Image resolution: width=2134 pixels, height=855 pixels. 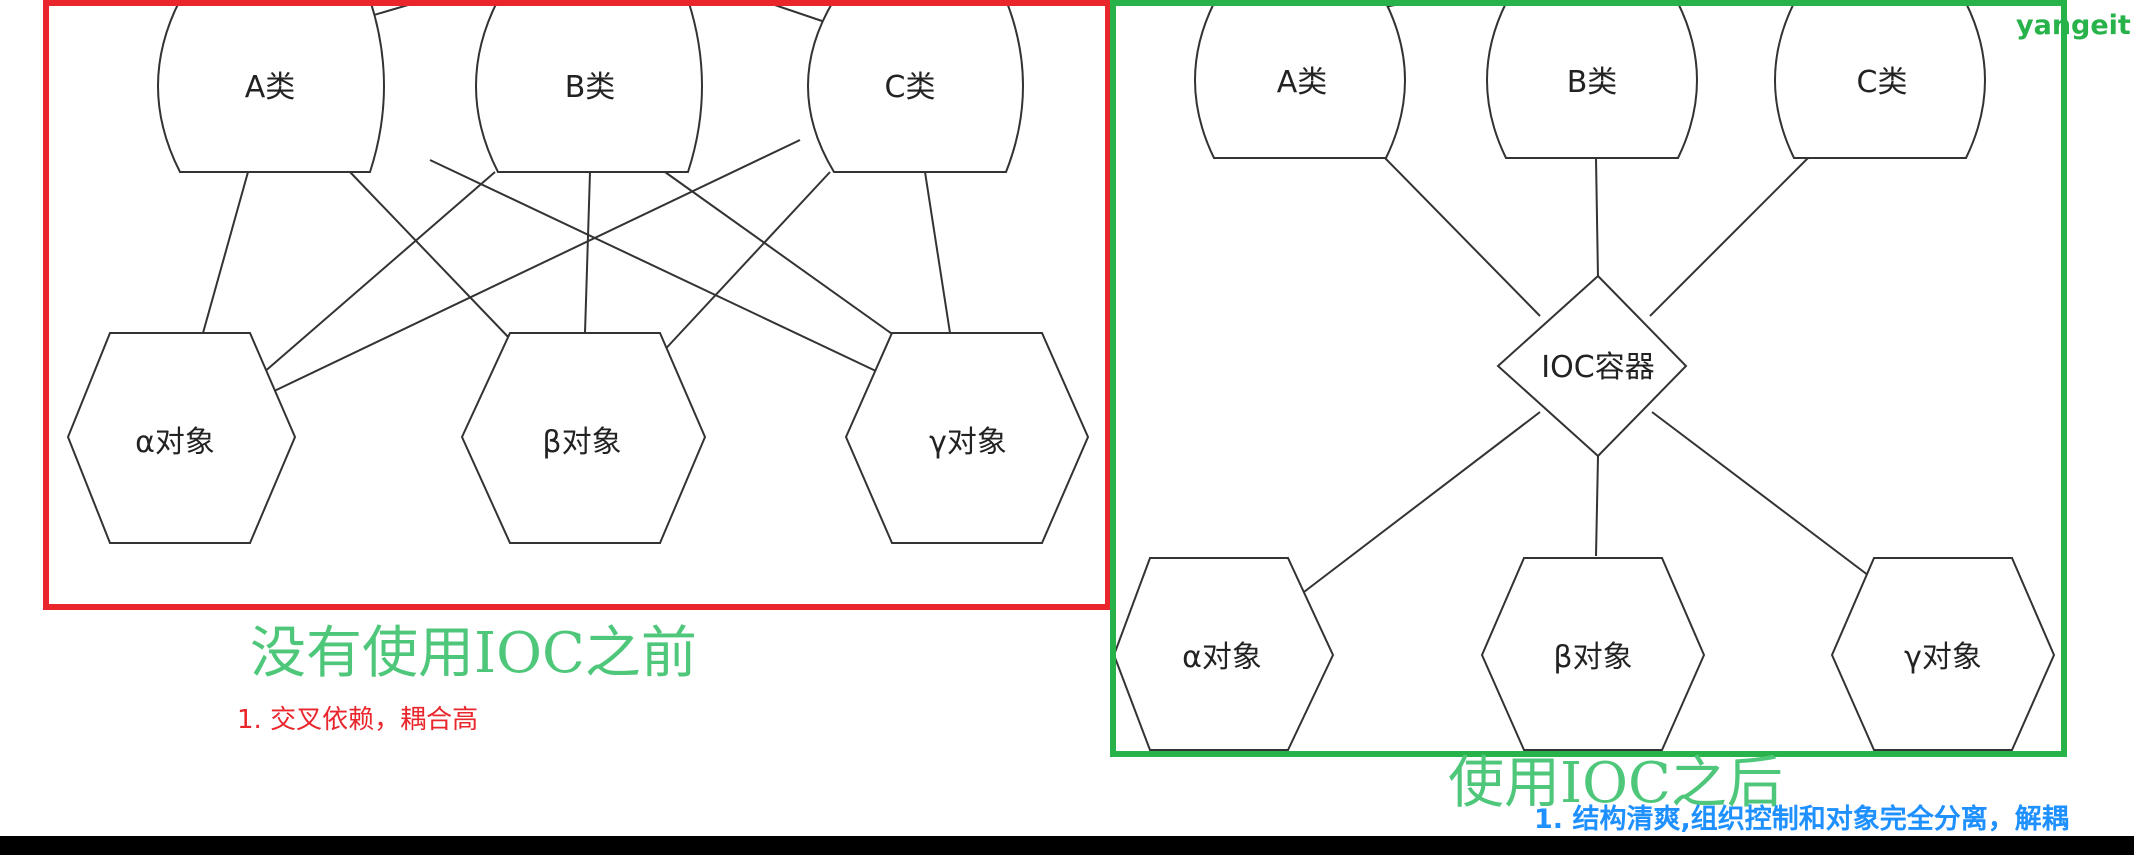 I want to click on left-object-beta: β对象, so click(x=583, y=438).